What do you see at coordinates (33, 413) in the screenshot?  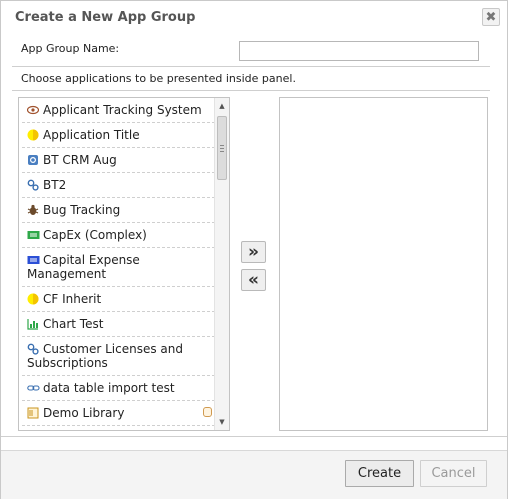 I see `library-icon` at bounding box center [33, 413].